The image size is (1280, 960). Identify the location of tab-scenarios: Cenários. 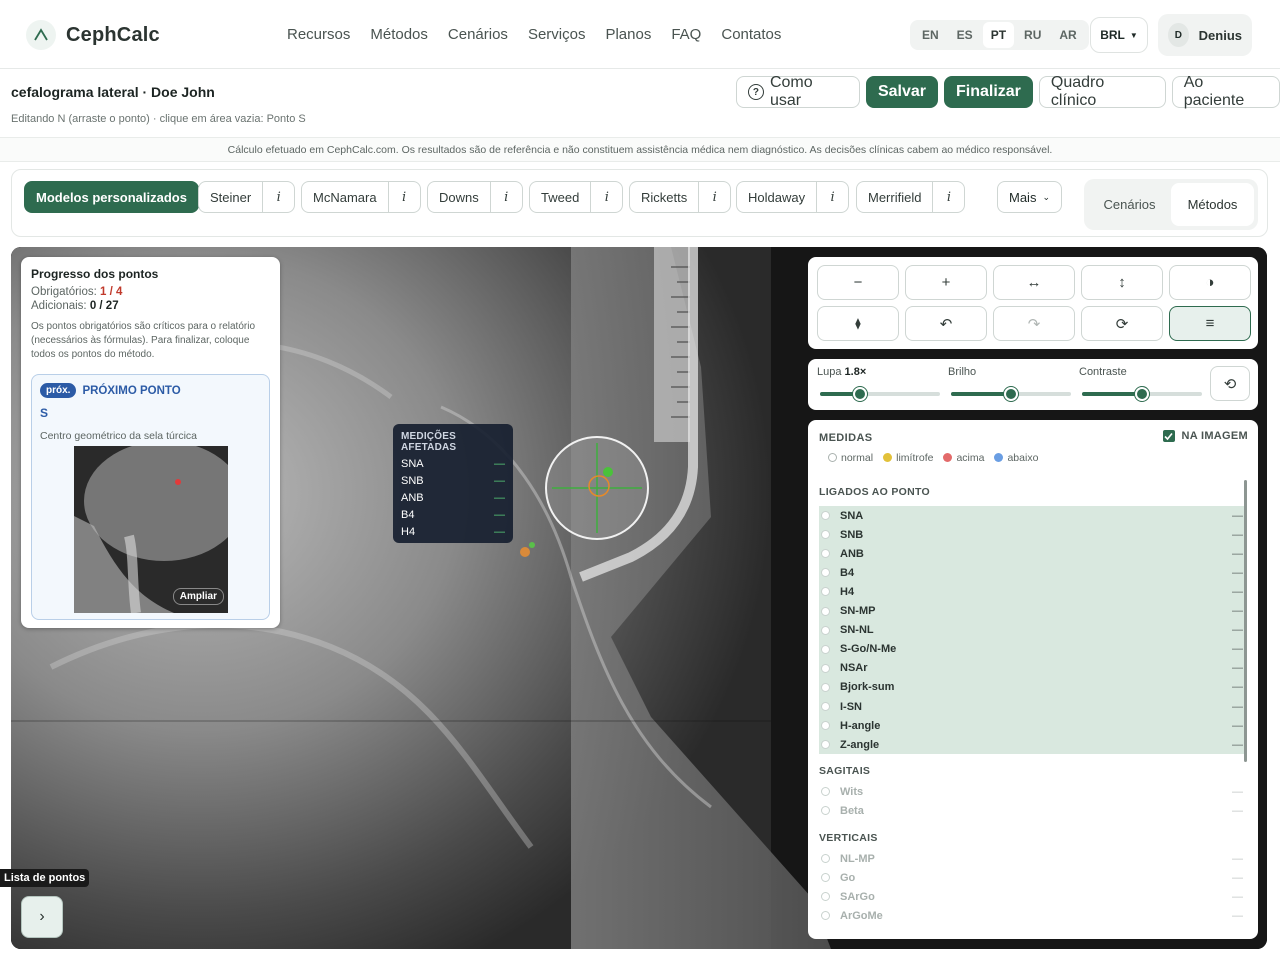
(1129, 204).